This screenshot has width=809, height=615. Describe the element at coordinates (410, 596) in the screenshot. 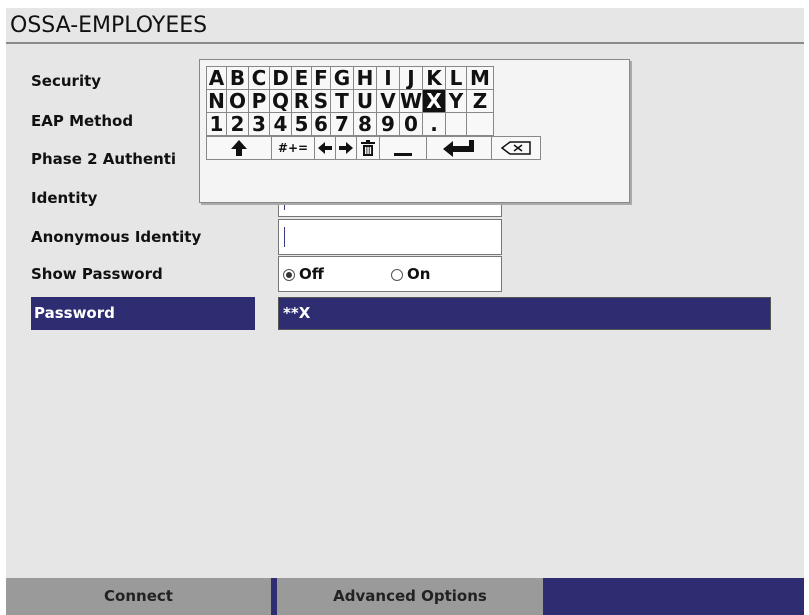

I see `advanced-options-button: Advanced Options` at that location.